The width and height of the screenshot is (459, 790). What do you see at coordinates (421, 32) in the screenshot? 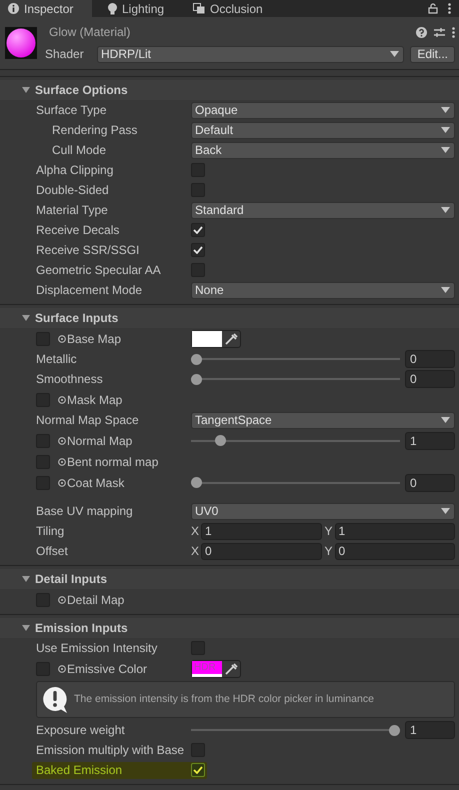
I see `help-icon` at bounding box center [421, 32].